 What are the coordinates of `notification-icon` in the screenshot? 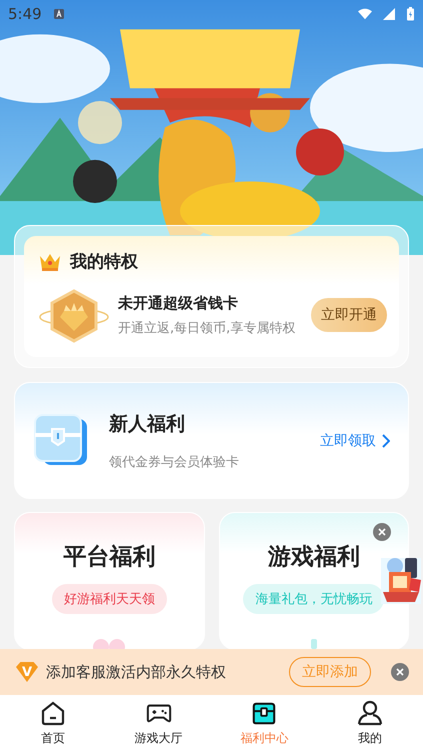 It's located at (59, 14).